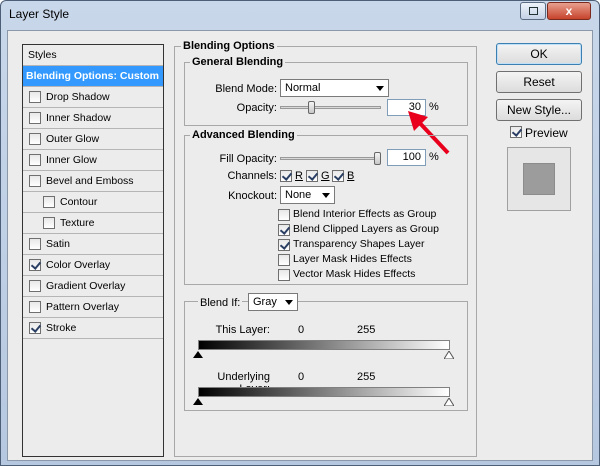 Image resolution: width=600 pixels, height=466 pixels. What do you see at coordinates (449, 355) in the screenshot?
I see `this-layer-white-slider` at bounding box center [449, 355].